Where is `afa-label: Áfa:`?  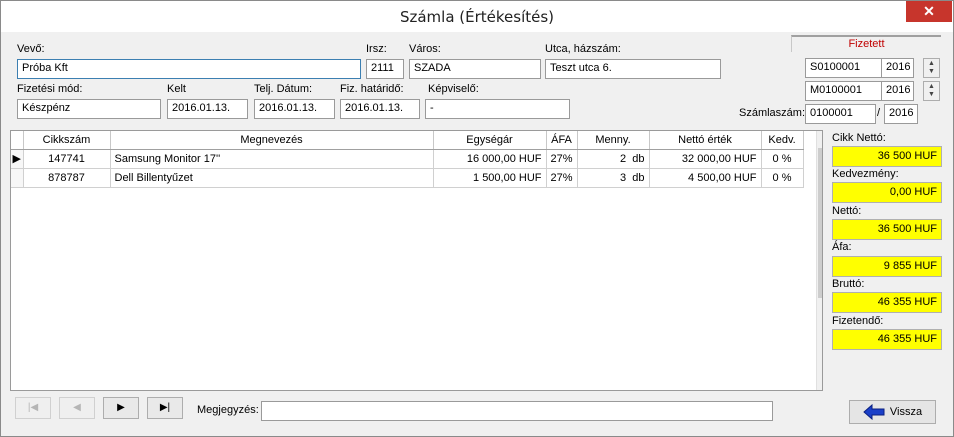 afa-label: Áfa: is located at coordinates (842, 247).